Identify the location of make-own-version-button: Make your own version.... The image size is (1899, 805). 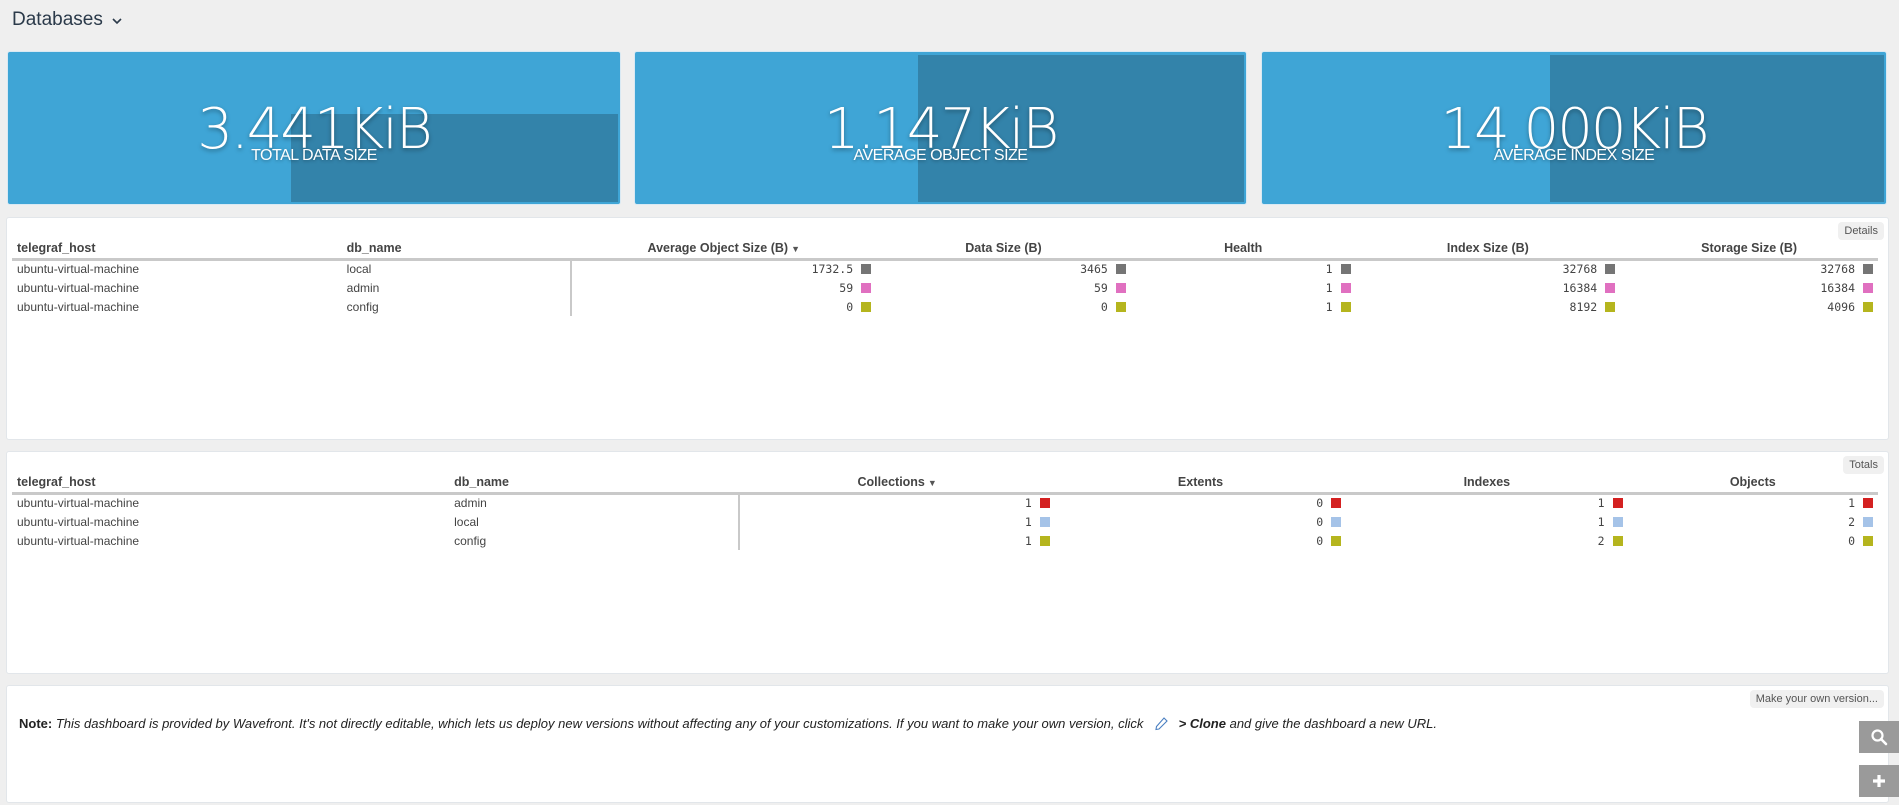
(1816, 699).